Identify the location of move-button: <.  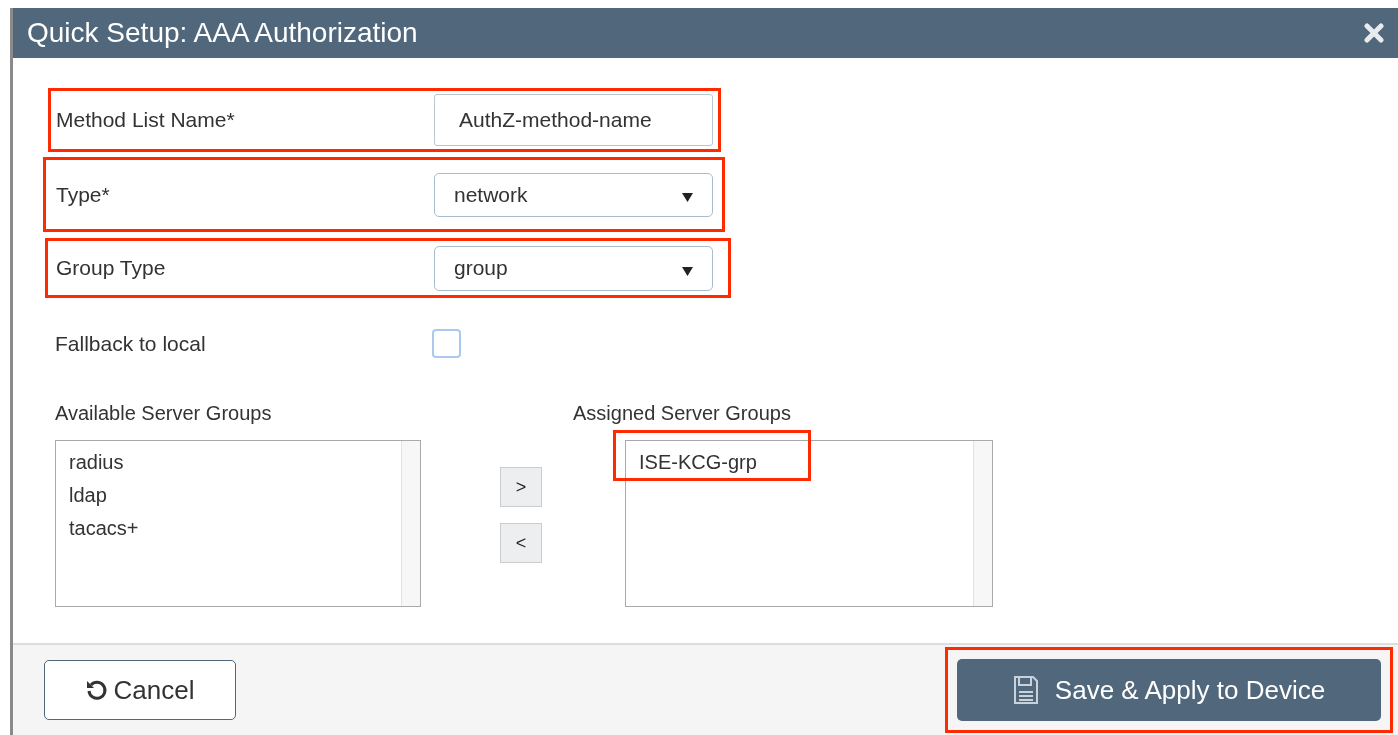
(521, 543).